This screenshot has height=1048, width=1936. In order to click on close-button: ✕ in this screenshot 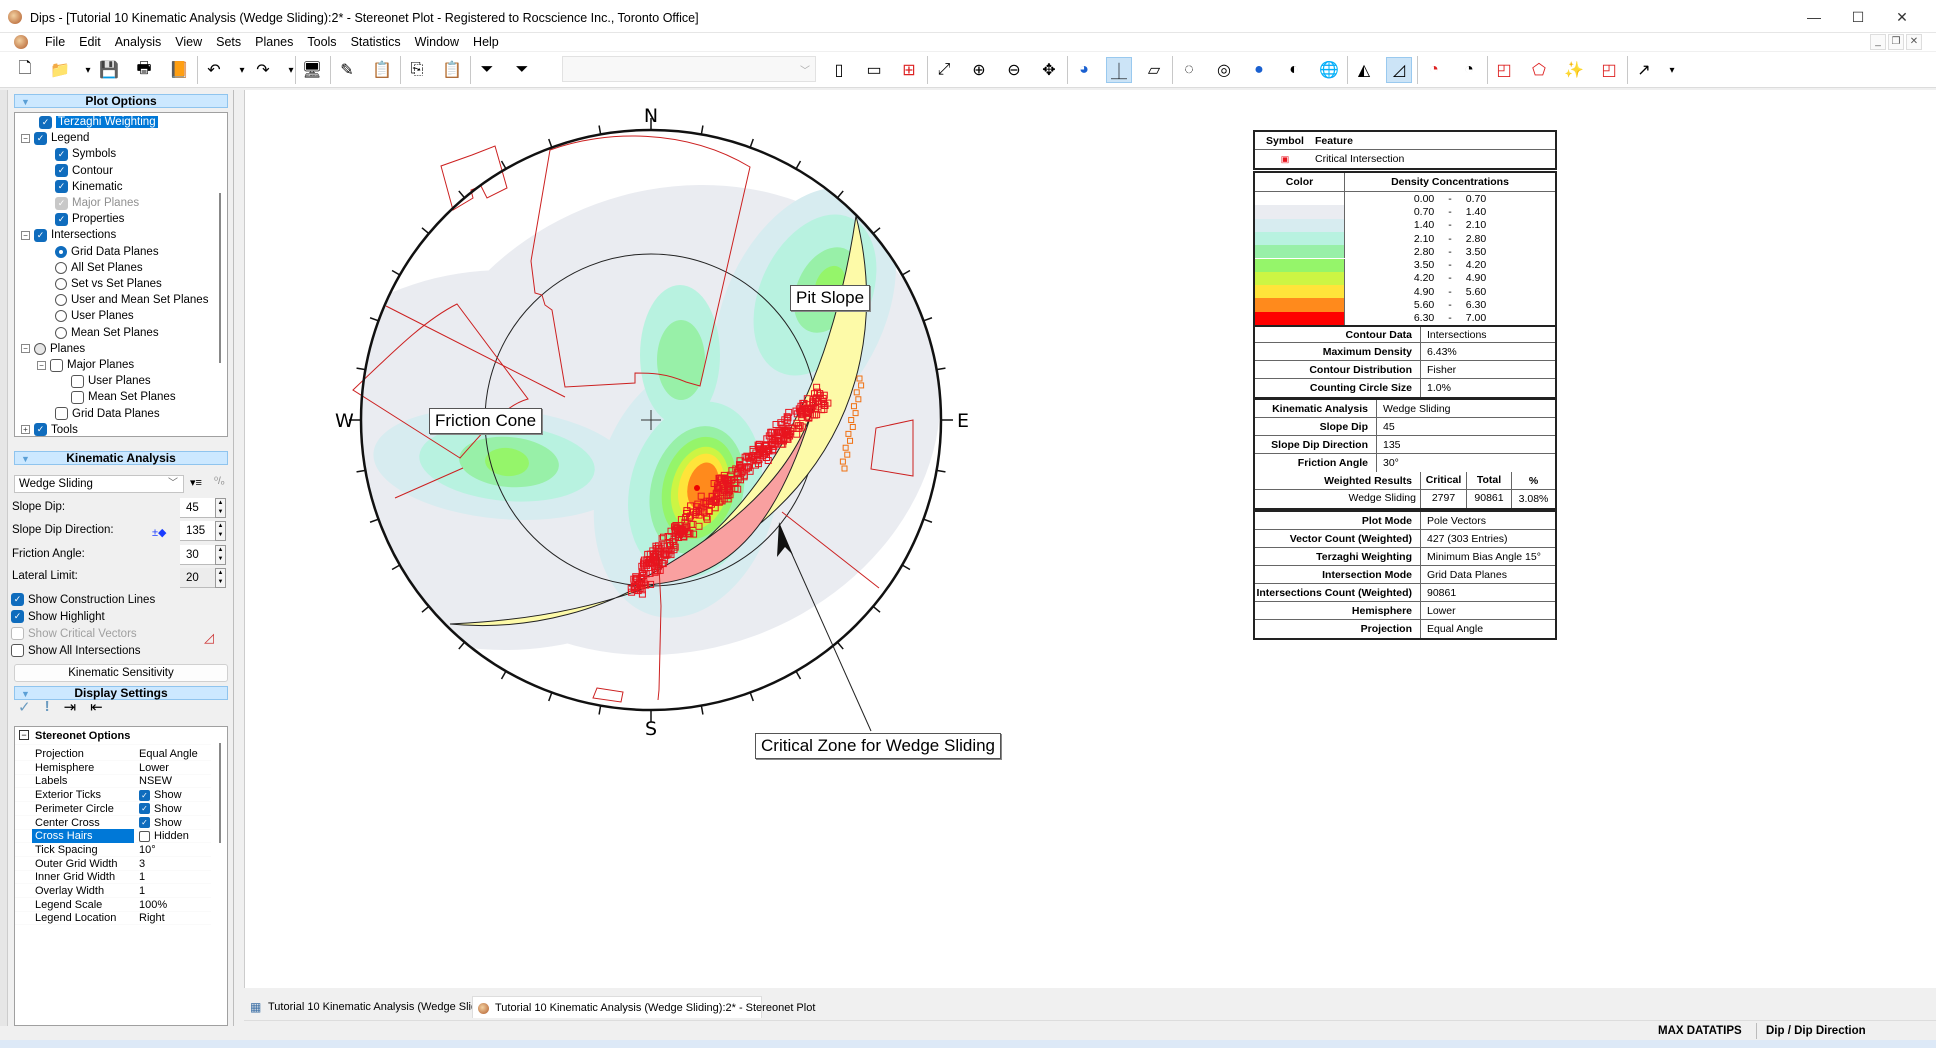, I will do `click(1902, 17)`.